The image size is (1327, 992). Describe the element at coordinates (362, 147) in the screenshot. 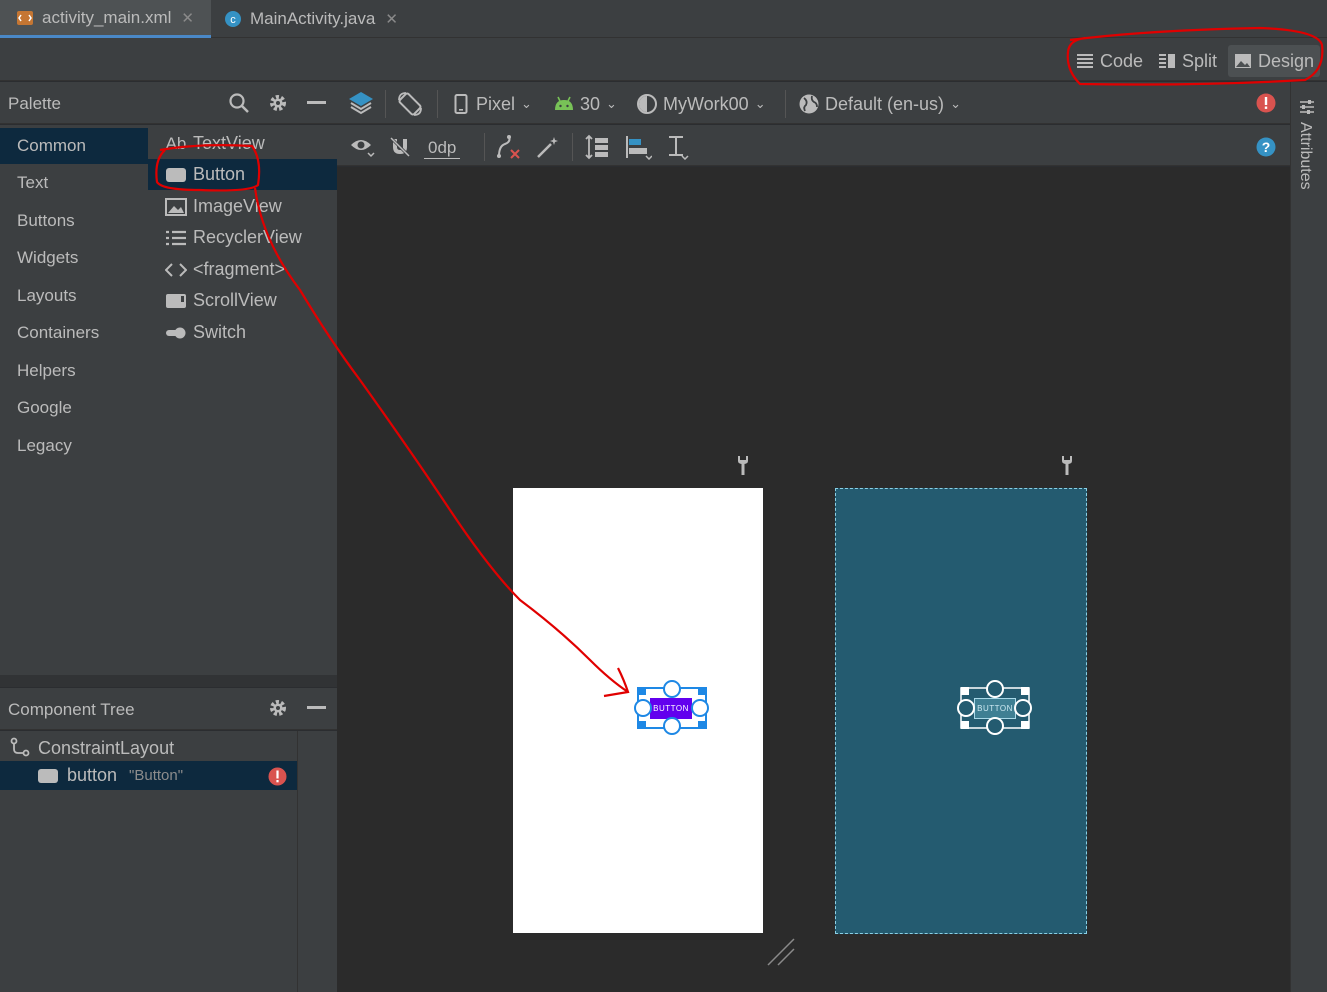

I see `eye-icon` at that location.